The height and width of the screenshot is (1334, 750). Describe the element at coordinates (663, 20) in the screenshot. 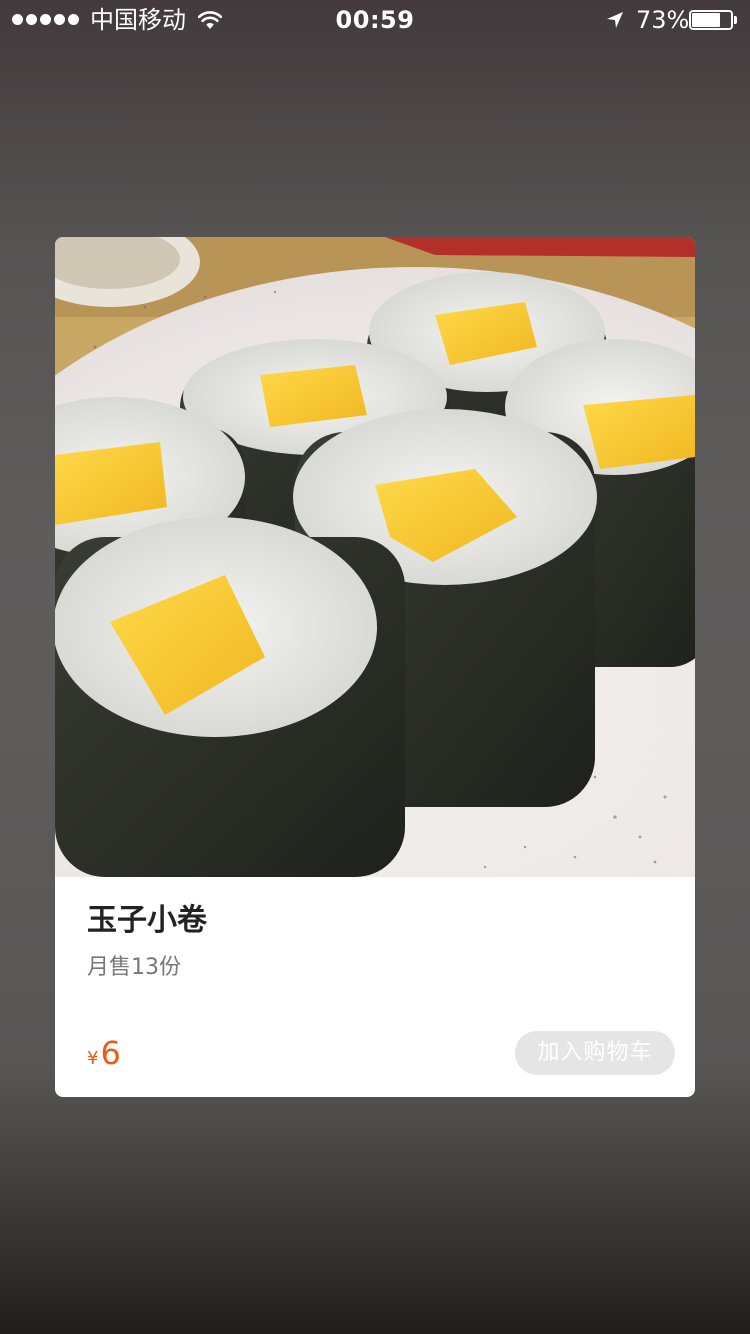

I see `battery-percent: 73%` at that location.